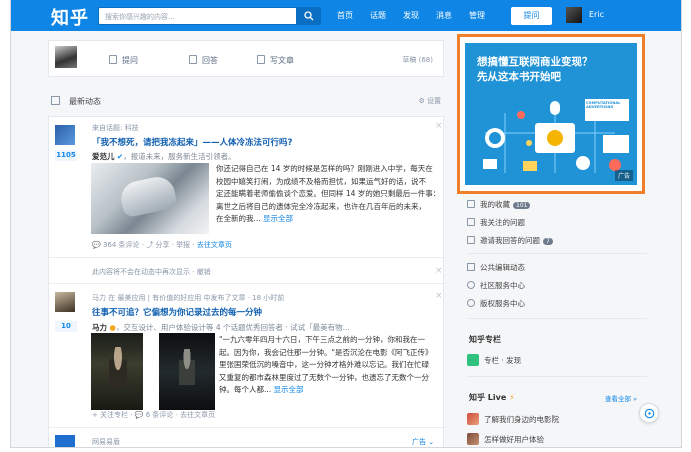 The image size is (691, 452). What do you see at coordinates (192, 142) in the screenshot?
I see `question-title: 「我不想死，请把我冻起来」——人体冷冻法可行吗?` at bounding box center [192, 142].